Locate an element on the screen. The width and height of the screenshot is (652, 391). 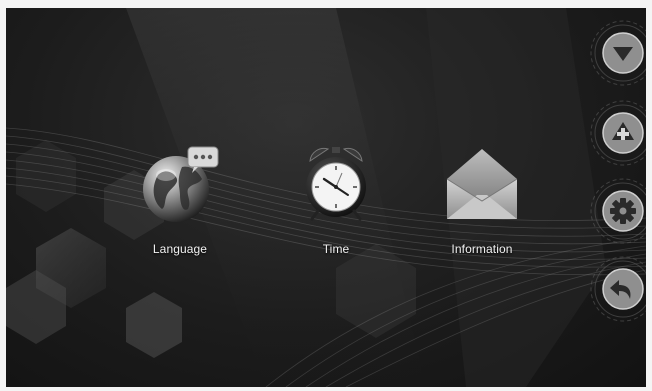
scroll-up-button is located at coordinates (622, 133).